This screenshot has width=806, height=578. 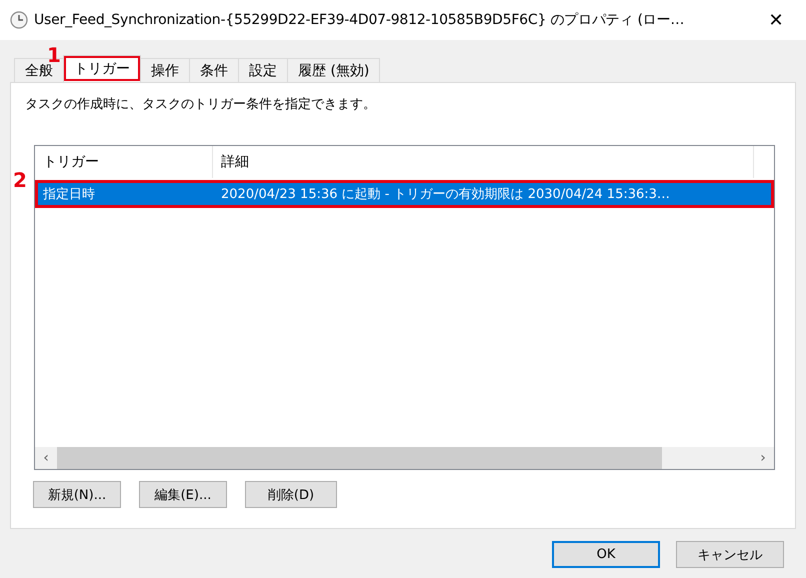 What do you see at coordinates (46, 458) in the screenshot?
I see `scroll-left-arrow: ‹` at bounding box center [46, 458].